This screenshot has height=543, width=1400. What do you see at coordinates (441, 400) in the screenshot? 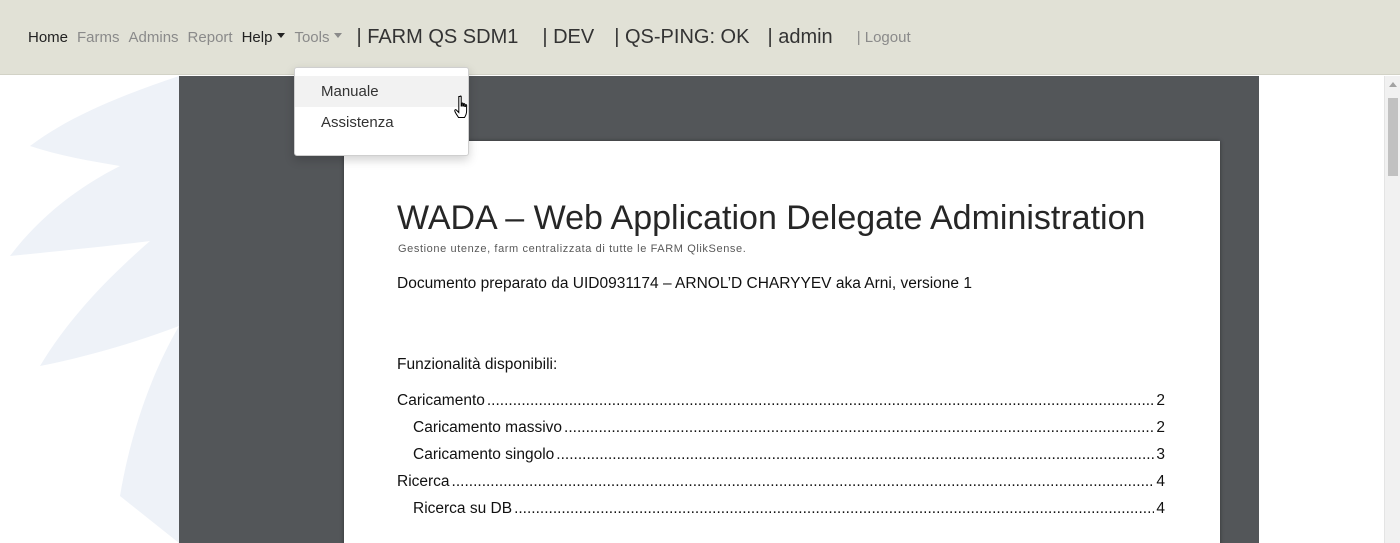
I see `toc-entry-label: Caricamento` at bounding box center [441, 400].